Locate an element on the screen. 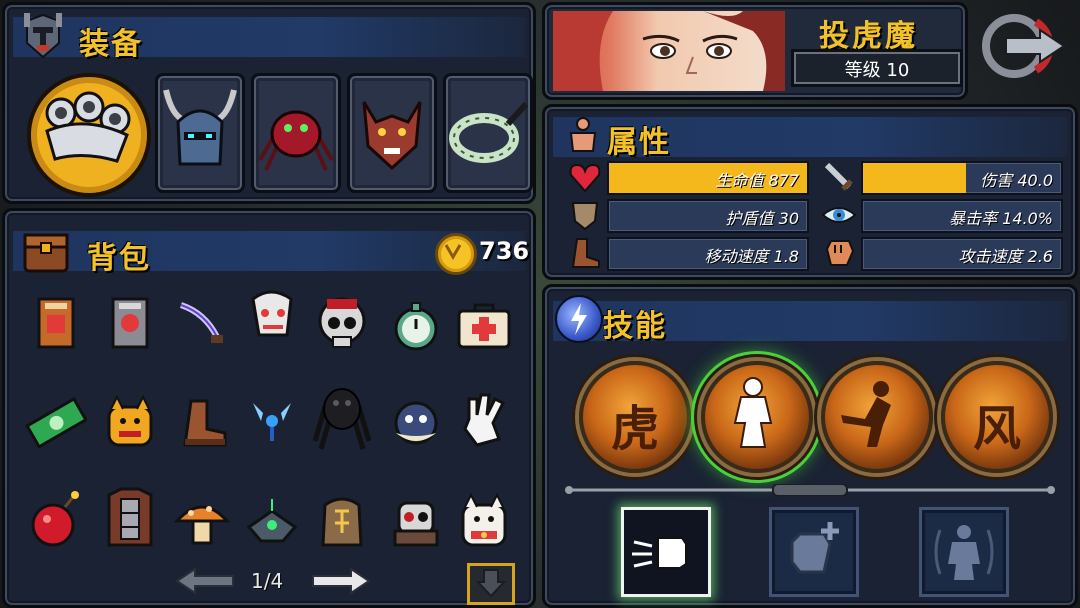  pet-slot is located at coordinates (296, 133).